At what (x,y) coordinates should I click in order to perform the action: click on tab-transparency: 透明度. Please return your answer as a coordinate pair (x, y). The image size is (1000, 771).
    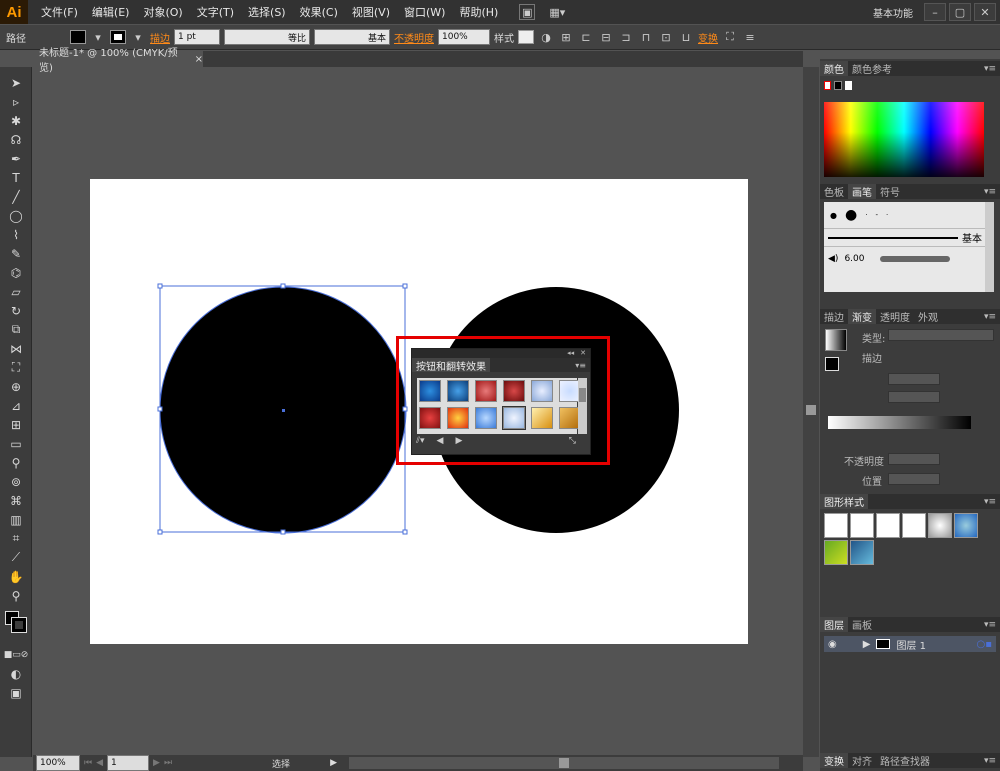
    Looking at the image, I should click on (895, 316).